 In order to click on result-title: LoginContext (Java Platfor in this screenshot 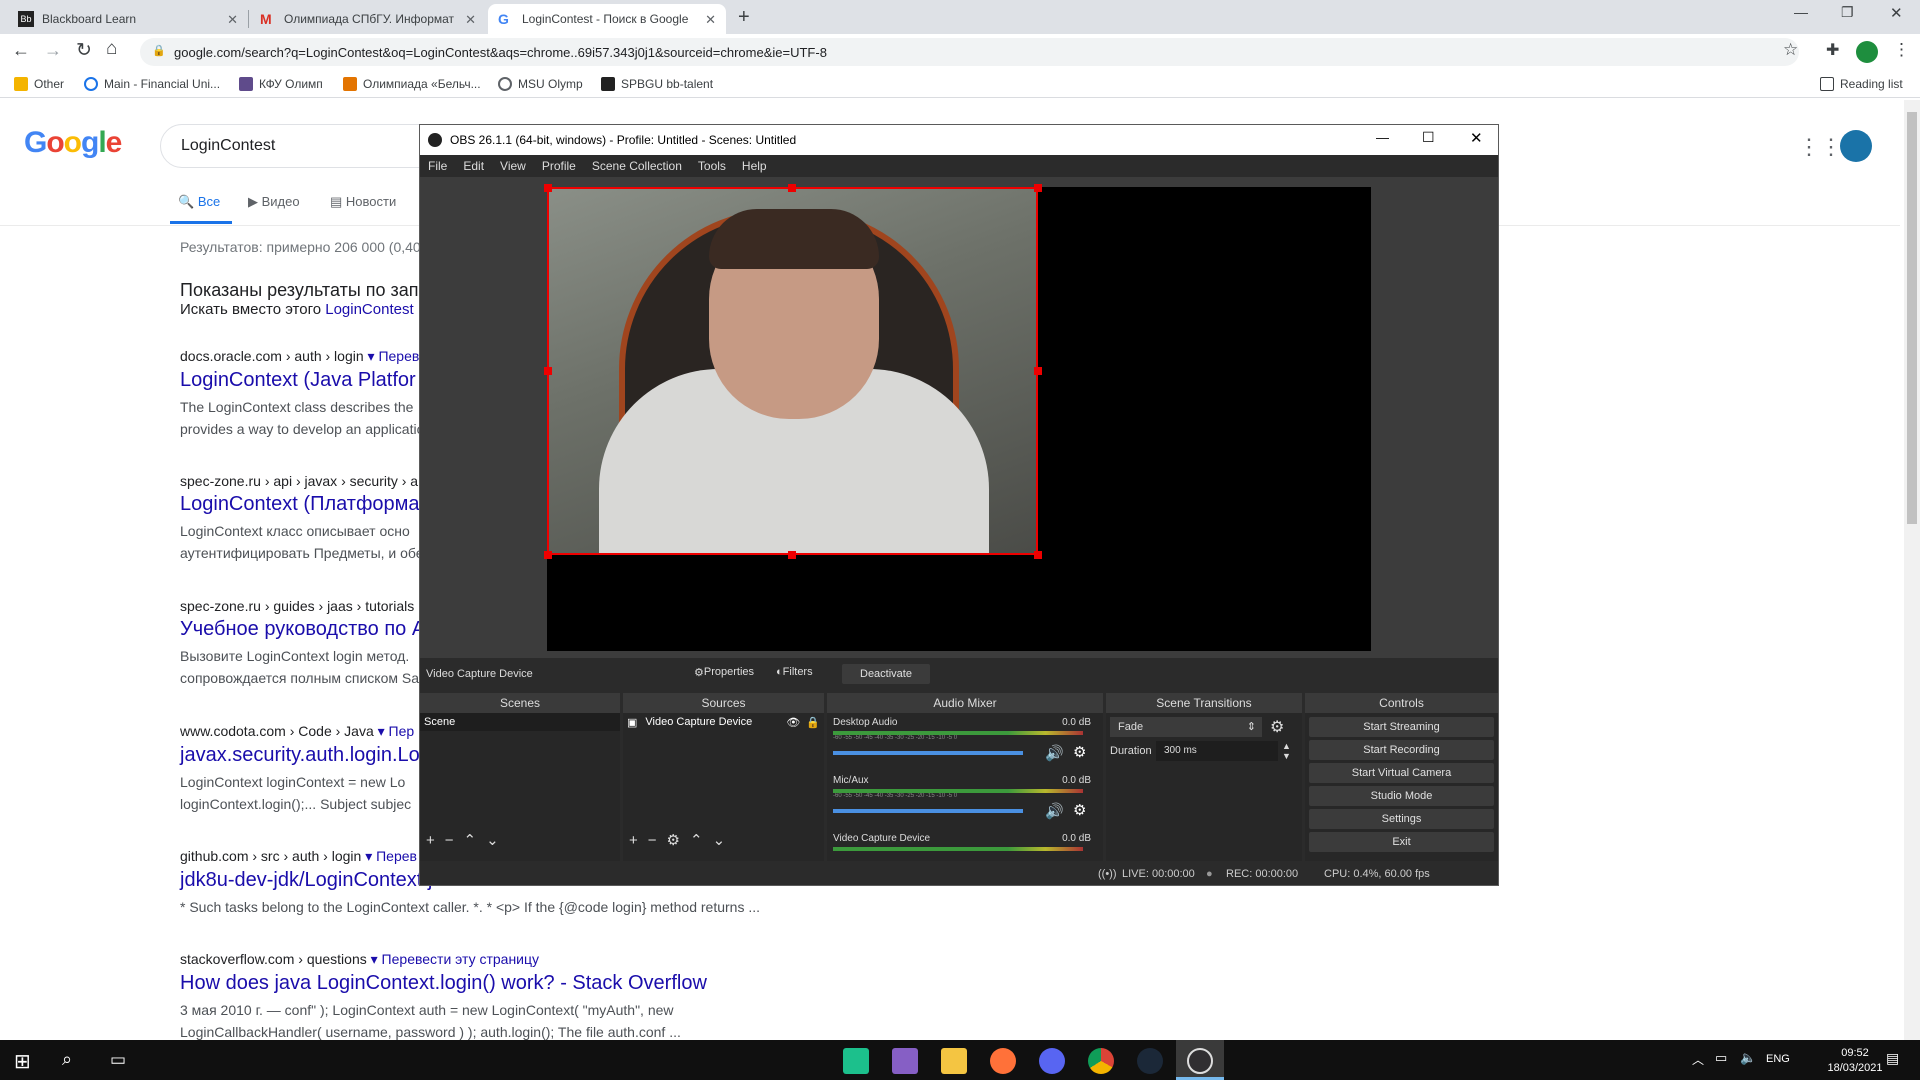, I will do `click(302, 380)`.